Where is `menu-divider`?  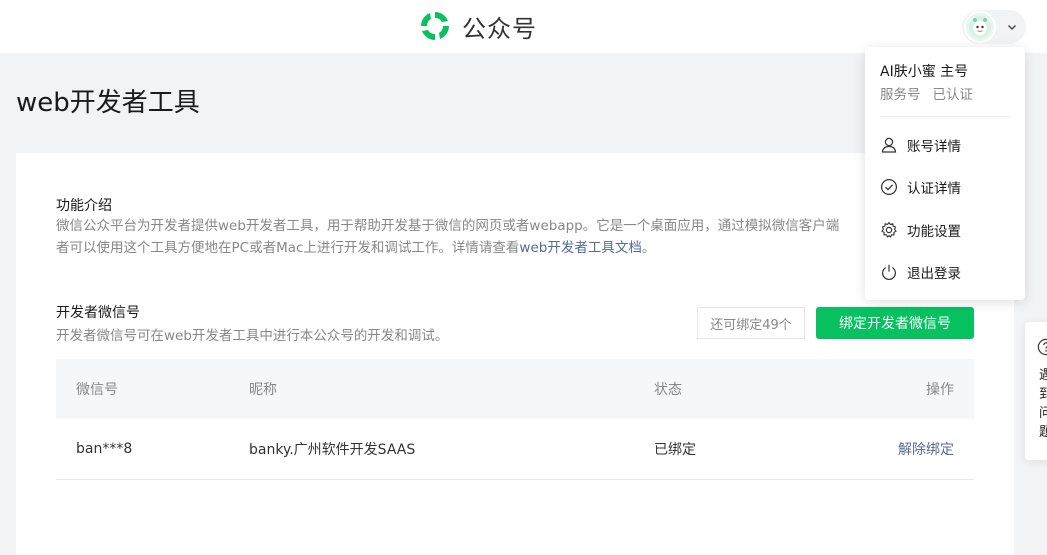
menu-divider is located at coordinates (945, 116).